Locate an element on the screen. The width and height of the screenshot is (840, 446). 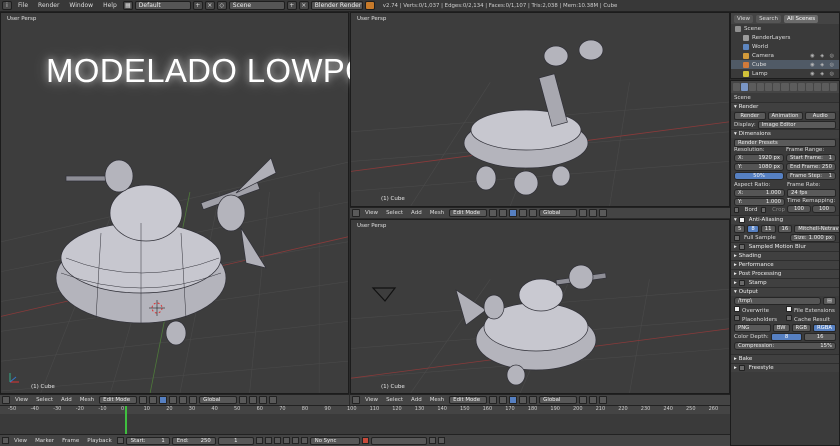
outliner-tab-all-scenes: All Scenes is located at coordinates (801, 18).